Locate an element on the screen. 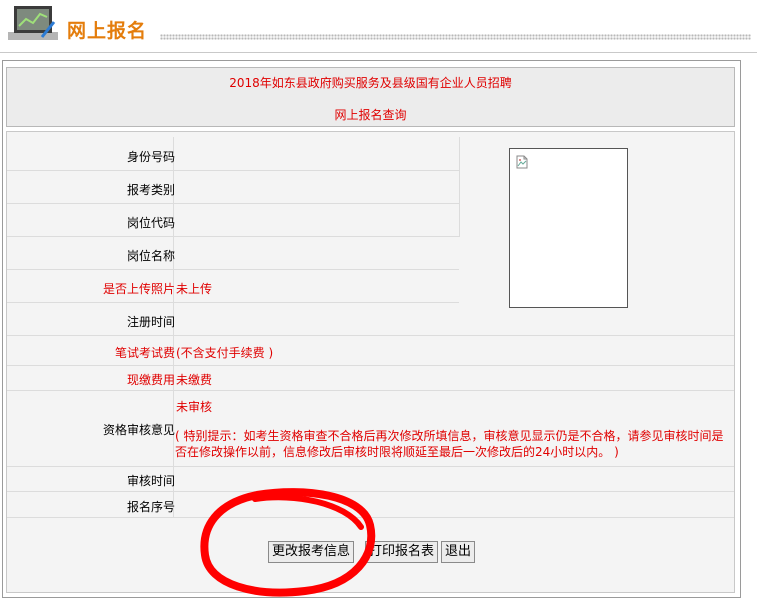 This screenshot has height=614, width=757. header-dotted-rule is located at coordinates (455, 37).